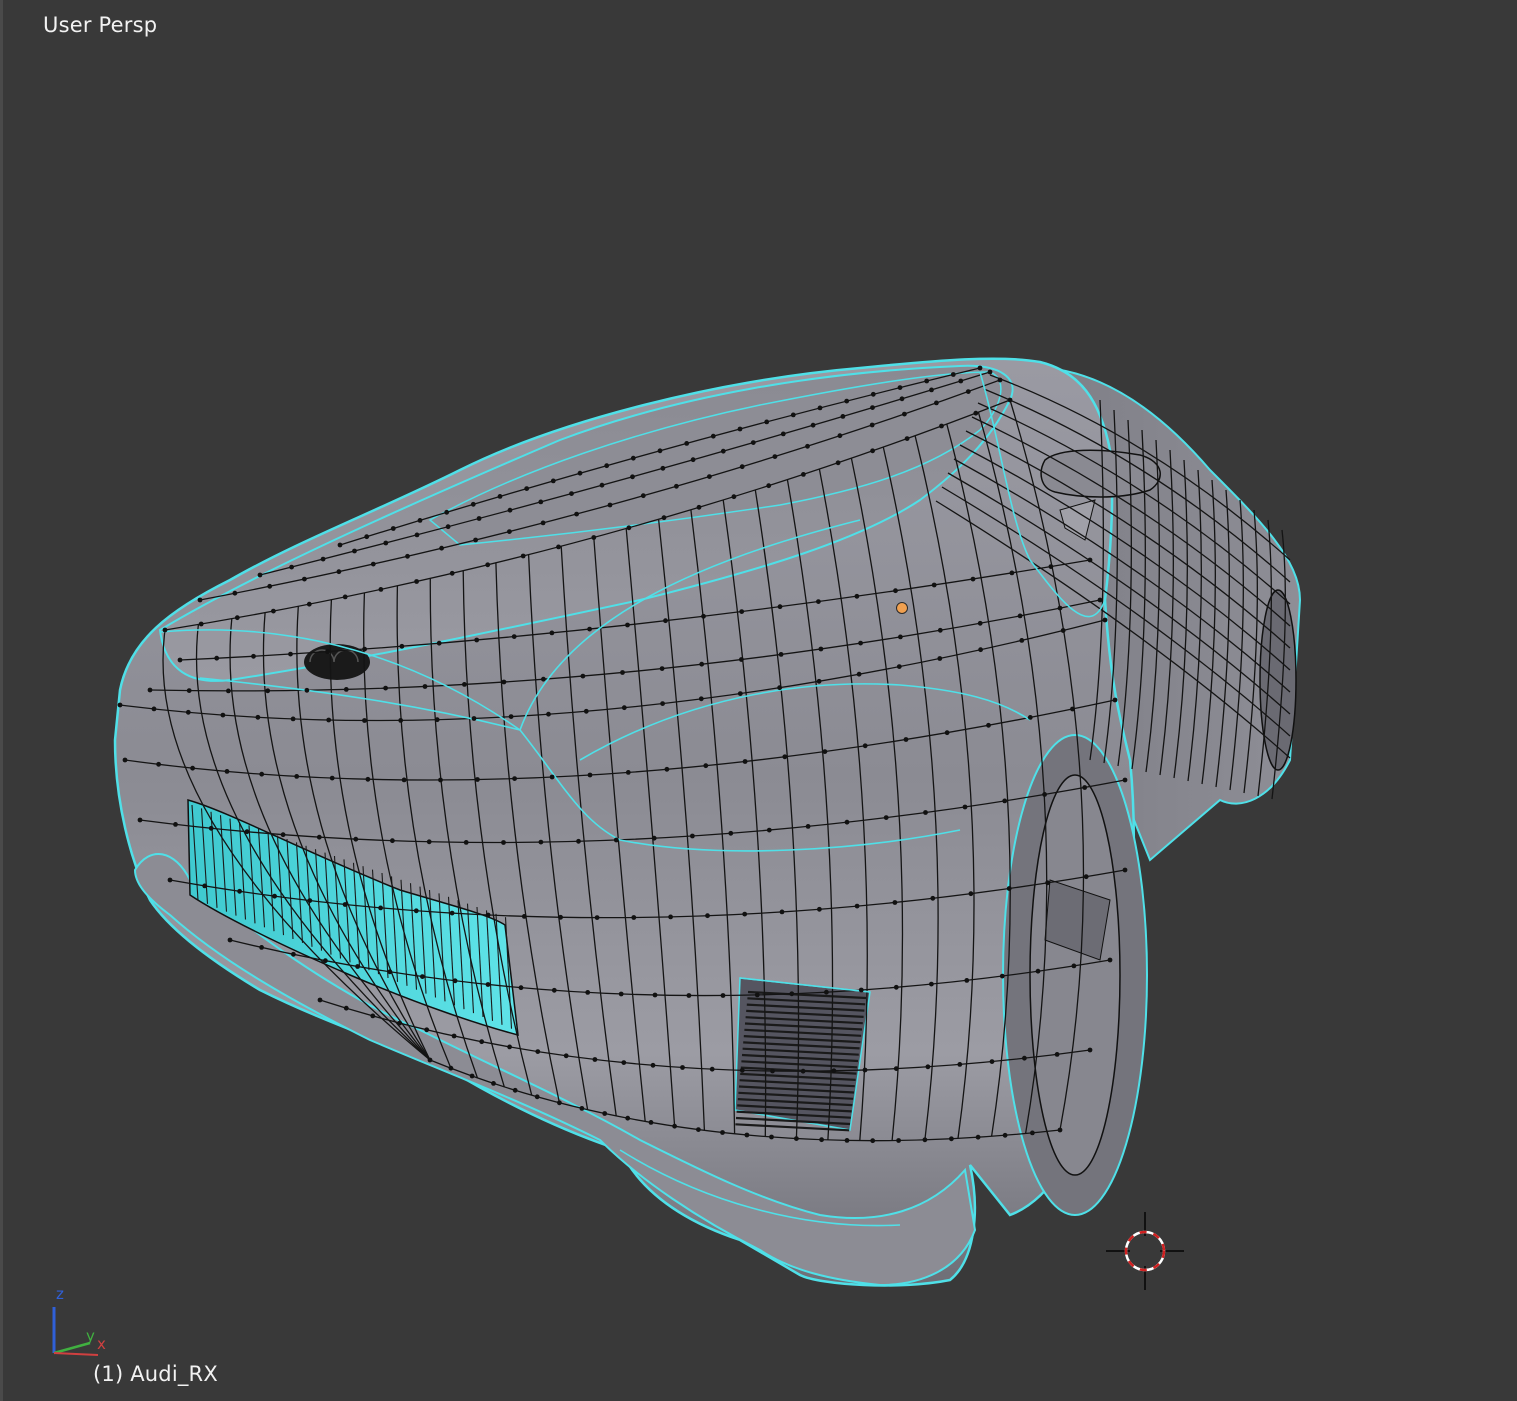  What do you see at coordinates (60, 1294) in the screenshot?
I see `z-axis-label: z` at bounding box center [60, 1294].